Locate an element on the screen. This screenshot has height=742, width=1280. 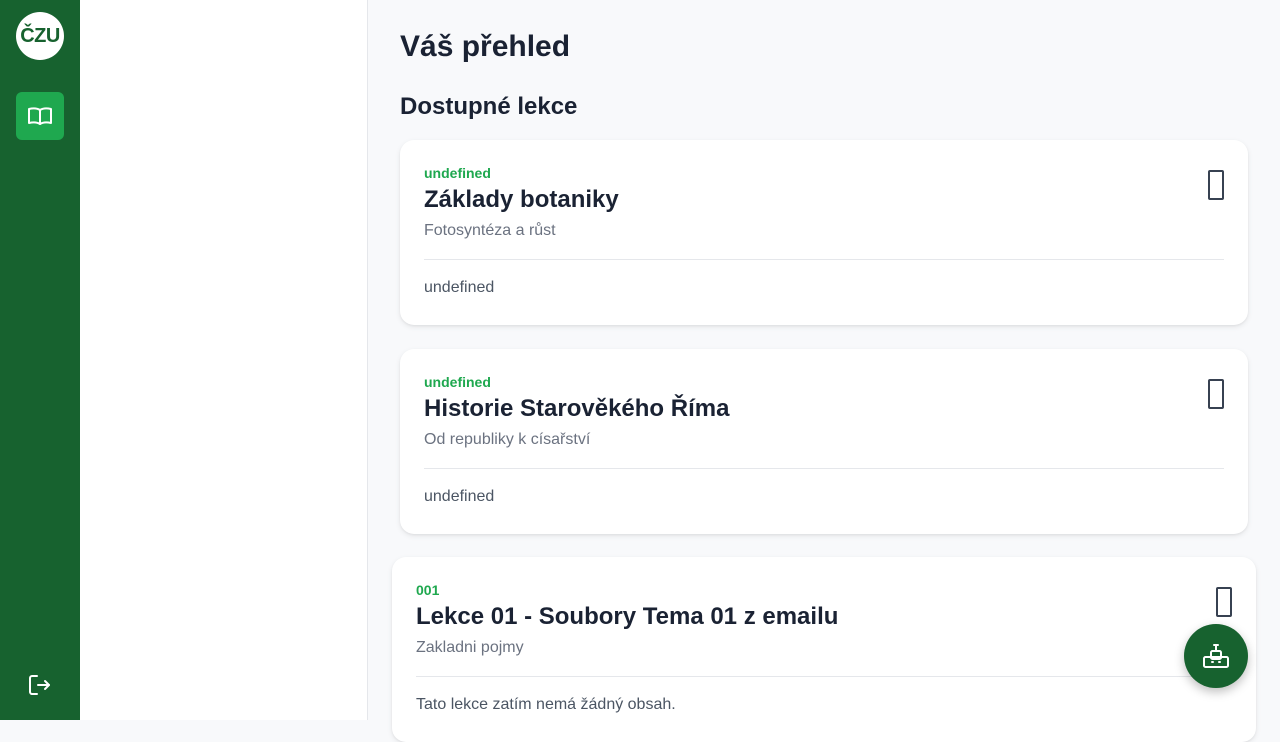
lesson-title: Základy botaniky is located at coordinates (521, 199).